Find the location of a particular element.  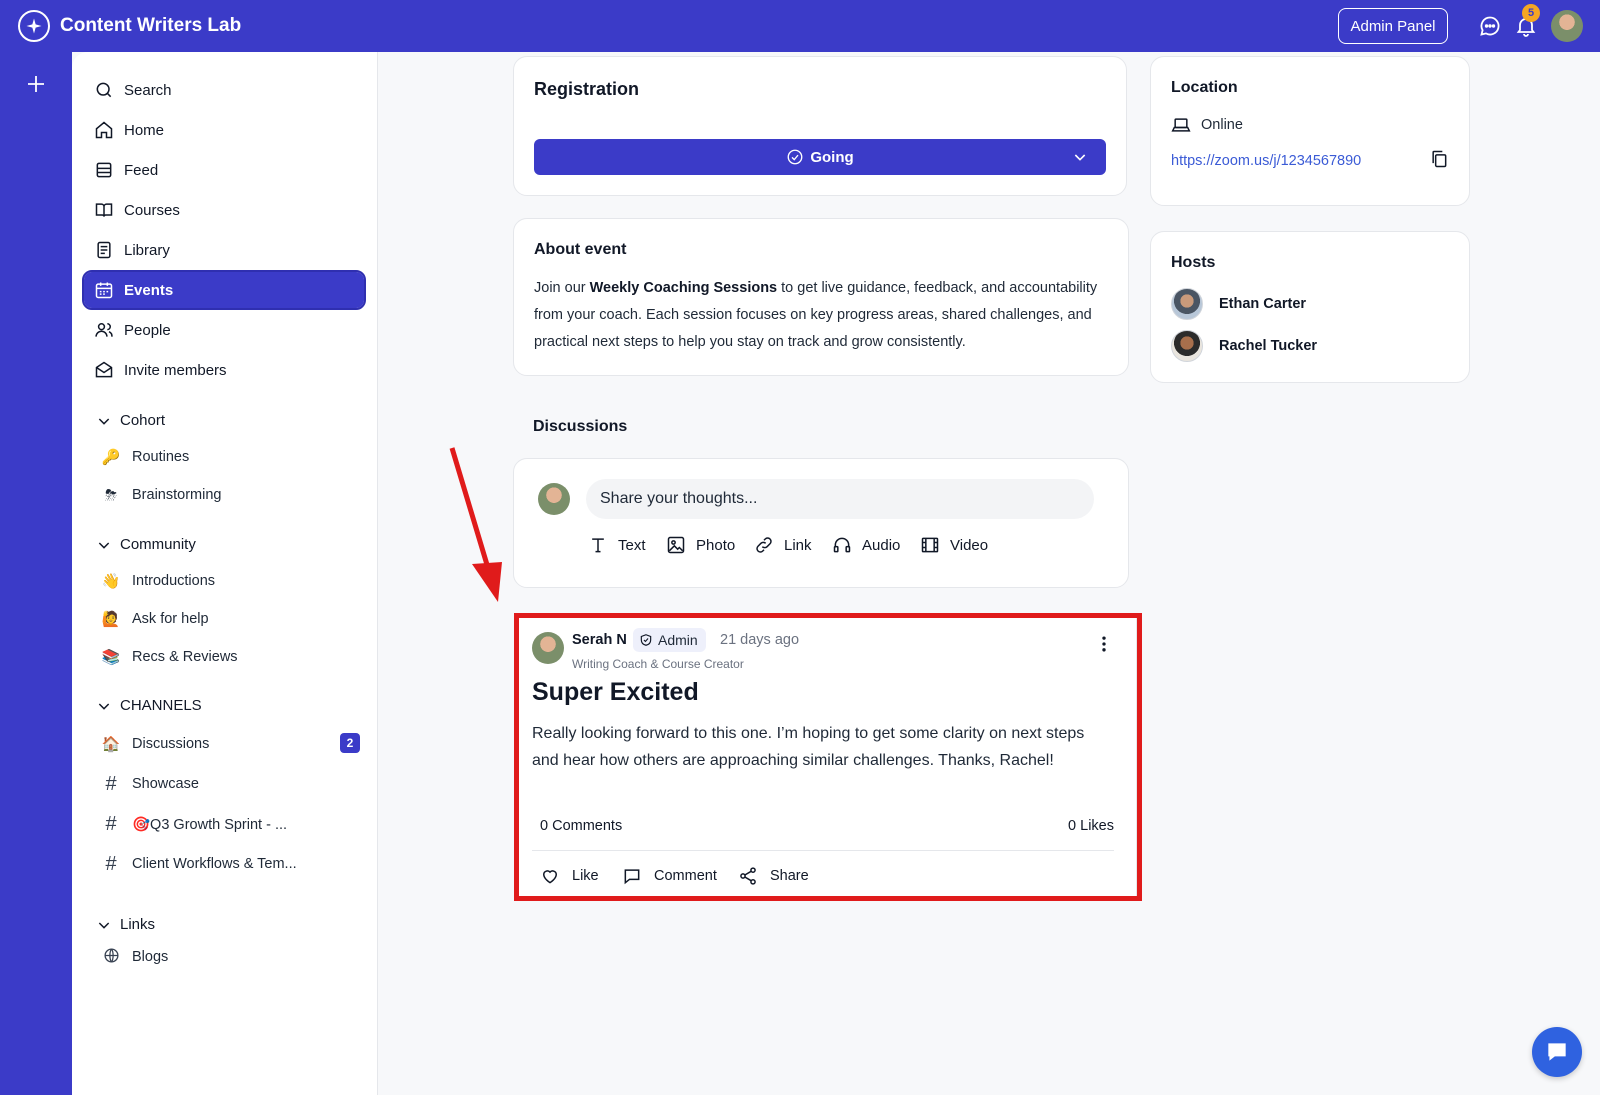

sidebar-item-blogs: Blogs is located at coordinates (230, 957).